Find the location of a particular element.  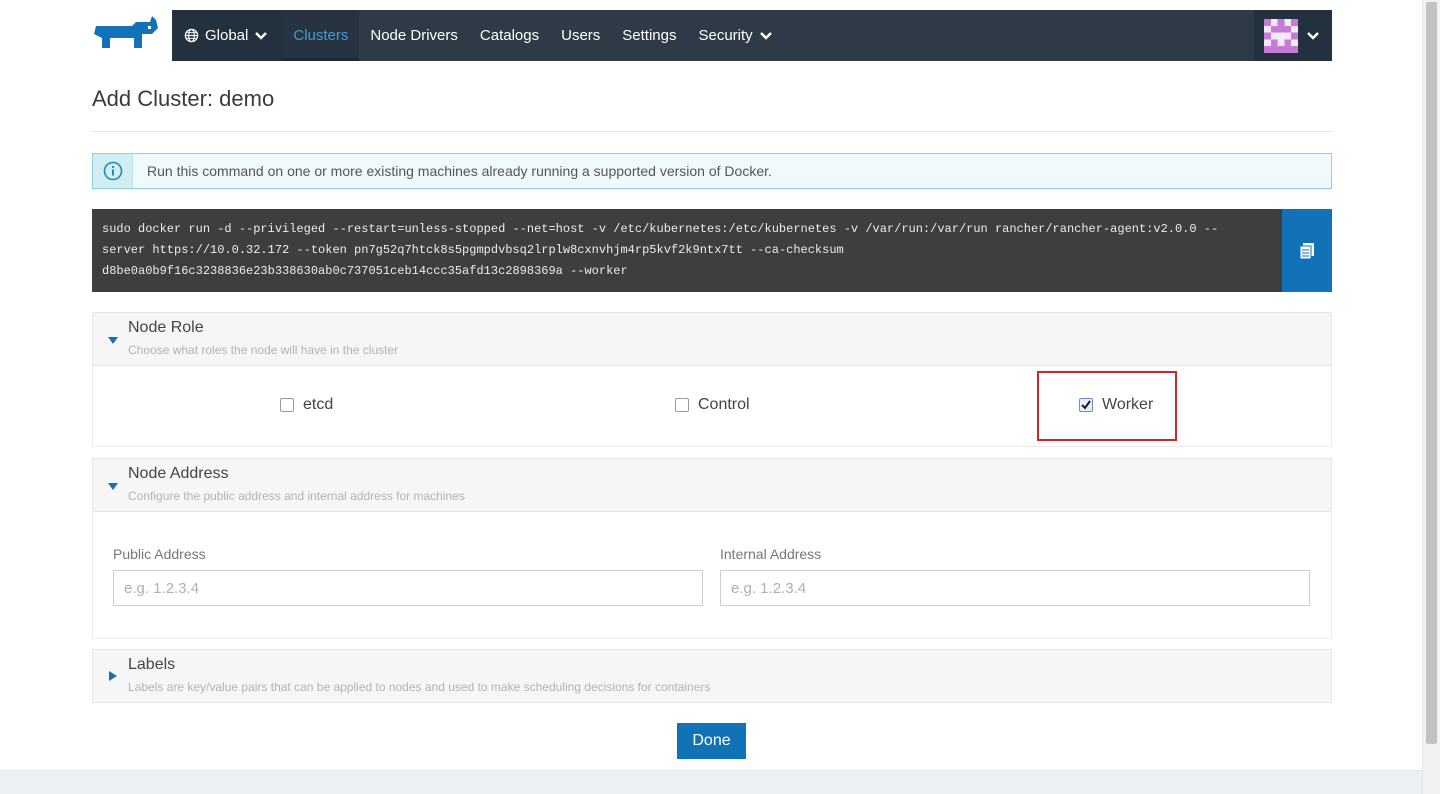

info-icon is located at coordinates (112, 171).